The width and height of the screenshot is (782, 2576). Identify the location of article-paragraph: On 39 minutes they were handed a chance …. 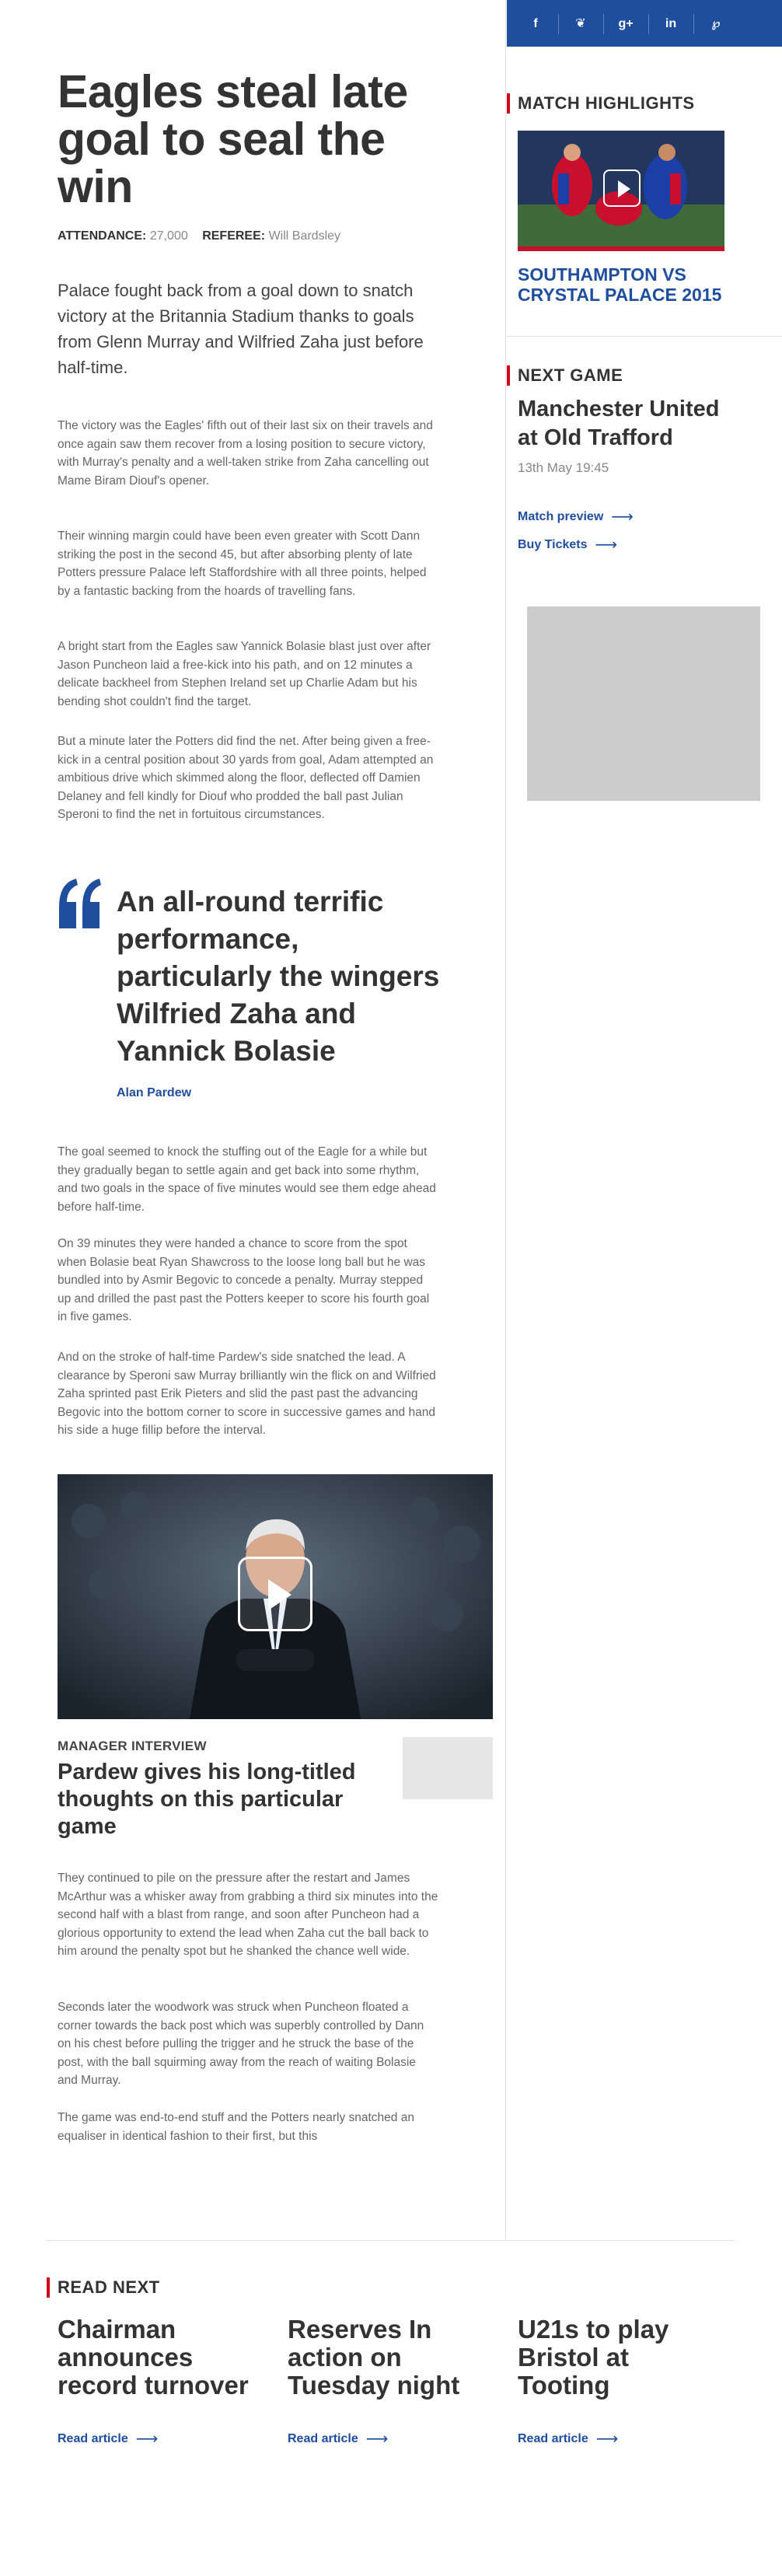
(244, 1280).